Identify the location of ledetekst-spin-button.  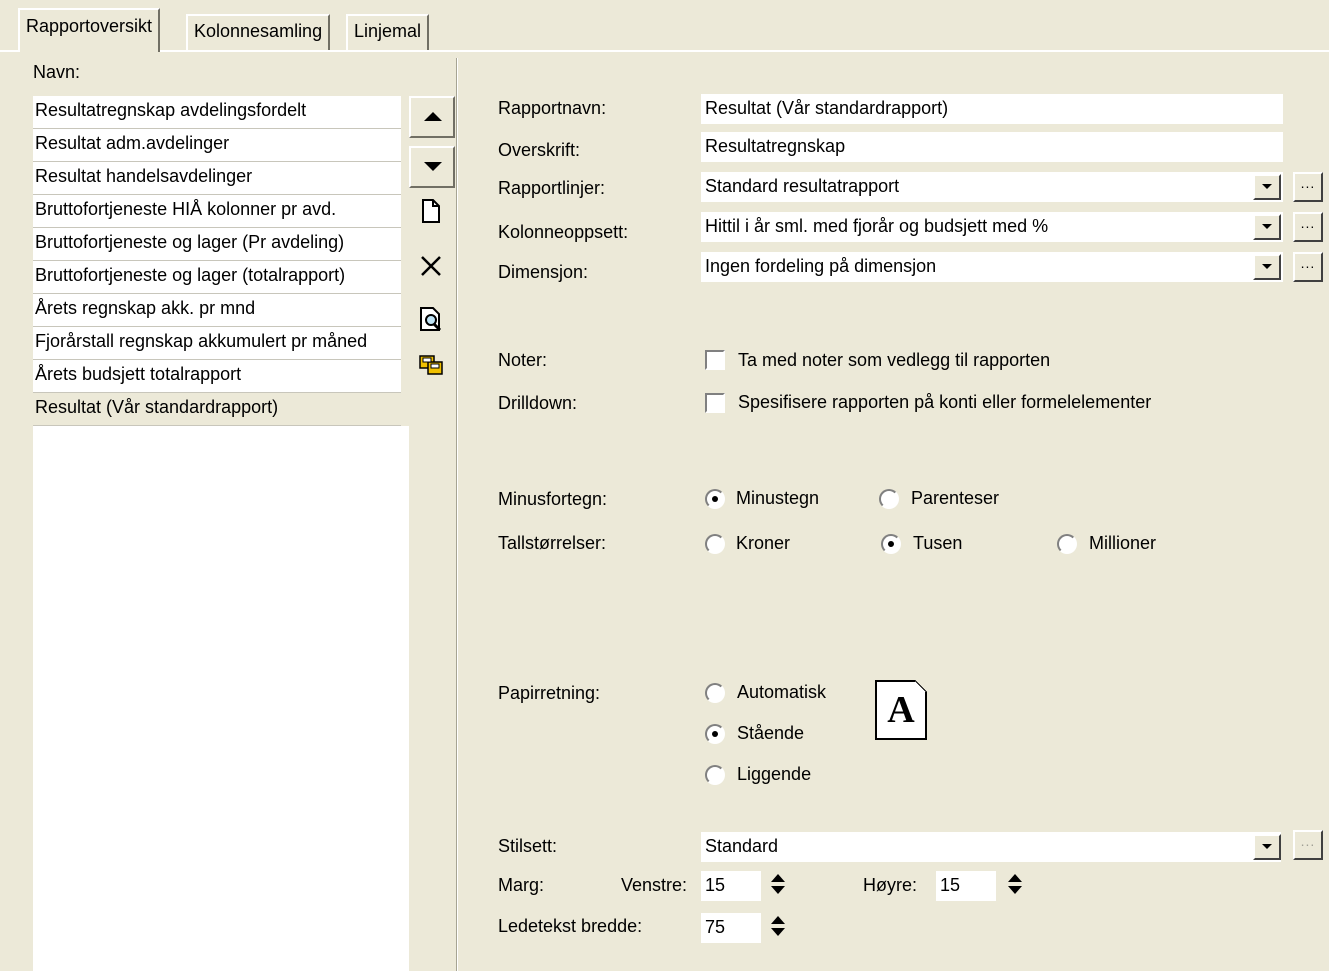
(778, 928).